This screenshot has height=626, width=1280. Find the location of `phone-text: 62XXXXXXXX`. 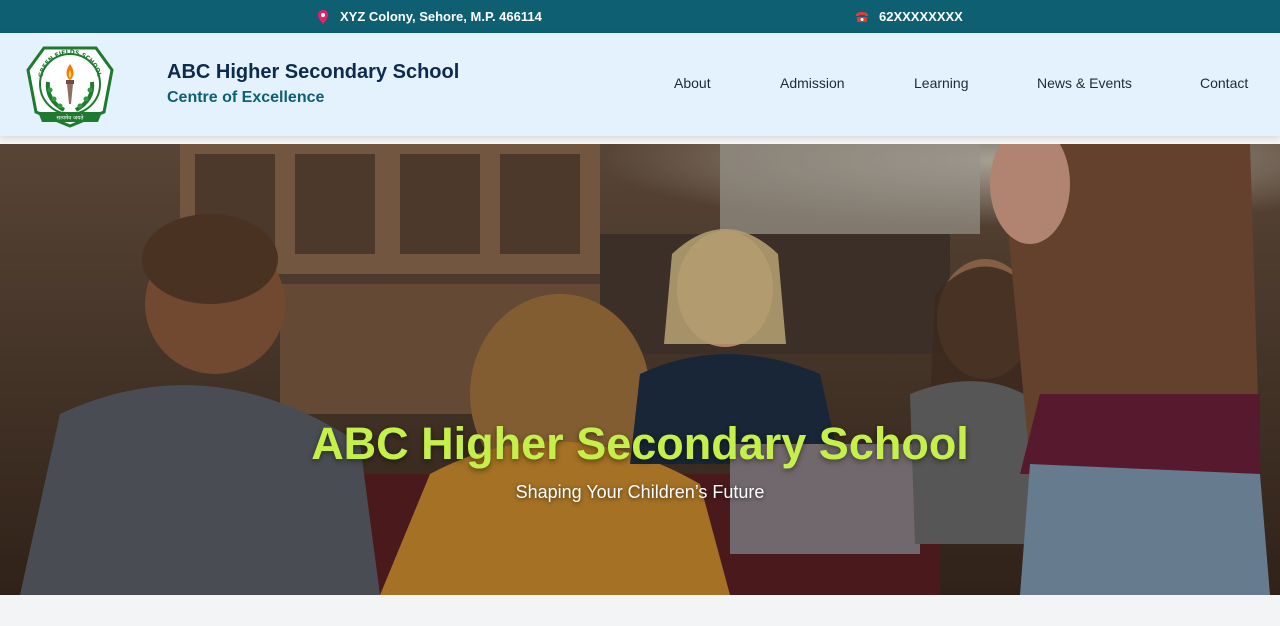

phone-text: 62XXXXXXXX is located at coordinates (921, 16).